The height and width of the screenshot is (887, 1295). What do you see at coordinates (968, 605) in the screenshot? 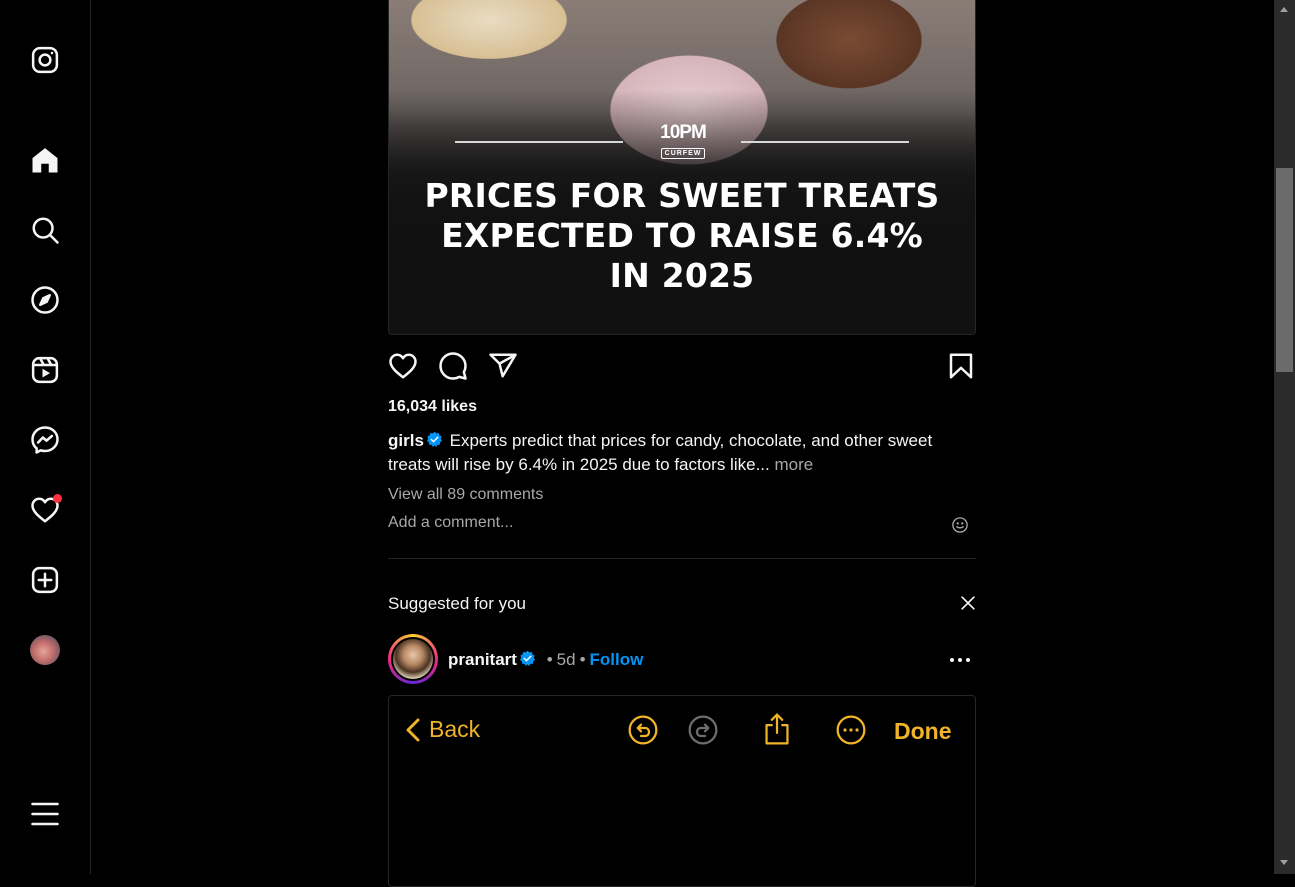
I see `close-icon` at bounding box center [968, 605].